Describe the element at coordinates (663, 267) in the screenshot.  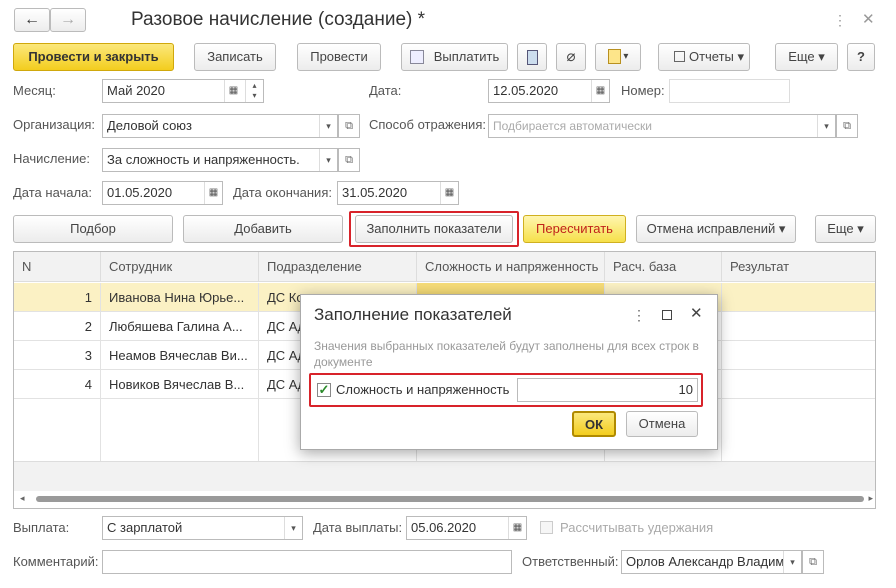
I see `col-base: Расч. база` at that location.